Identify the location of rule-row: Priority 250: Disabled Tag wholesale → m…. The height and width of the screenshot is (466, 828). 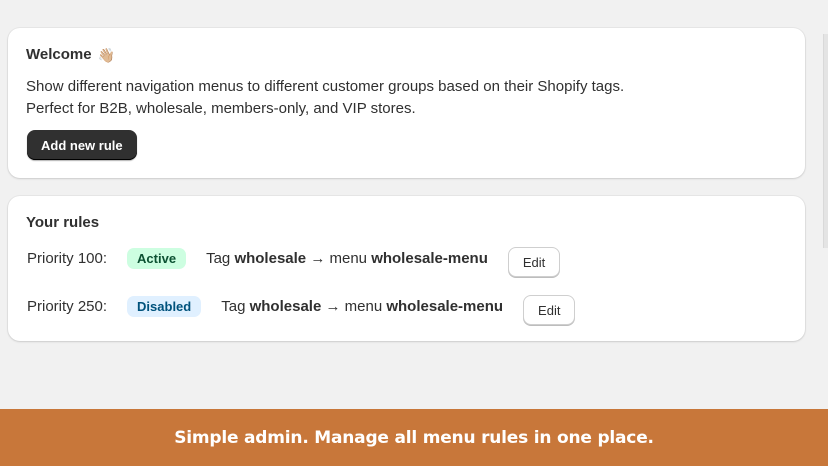
(301, 308).